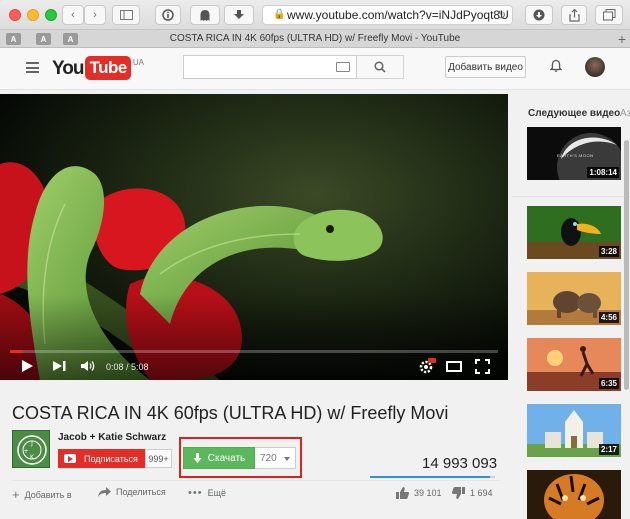 This screenshot has height=519, width=630. I want to click on ghost-icon, so click(205, 15).